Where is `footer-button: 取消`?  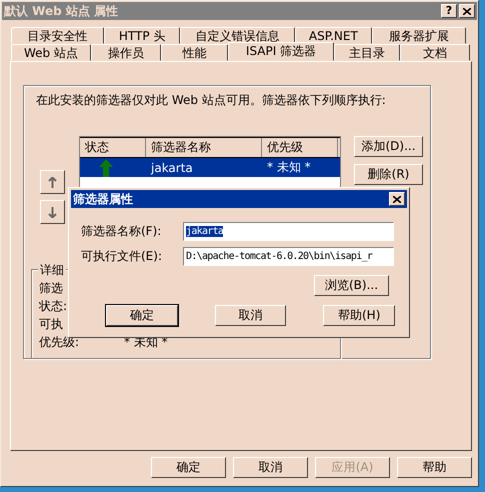
footer-button: 取消 is located at coordinates (270, 467).